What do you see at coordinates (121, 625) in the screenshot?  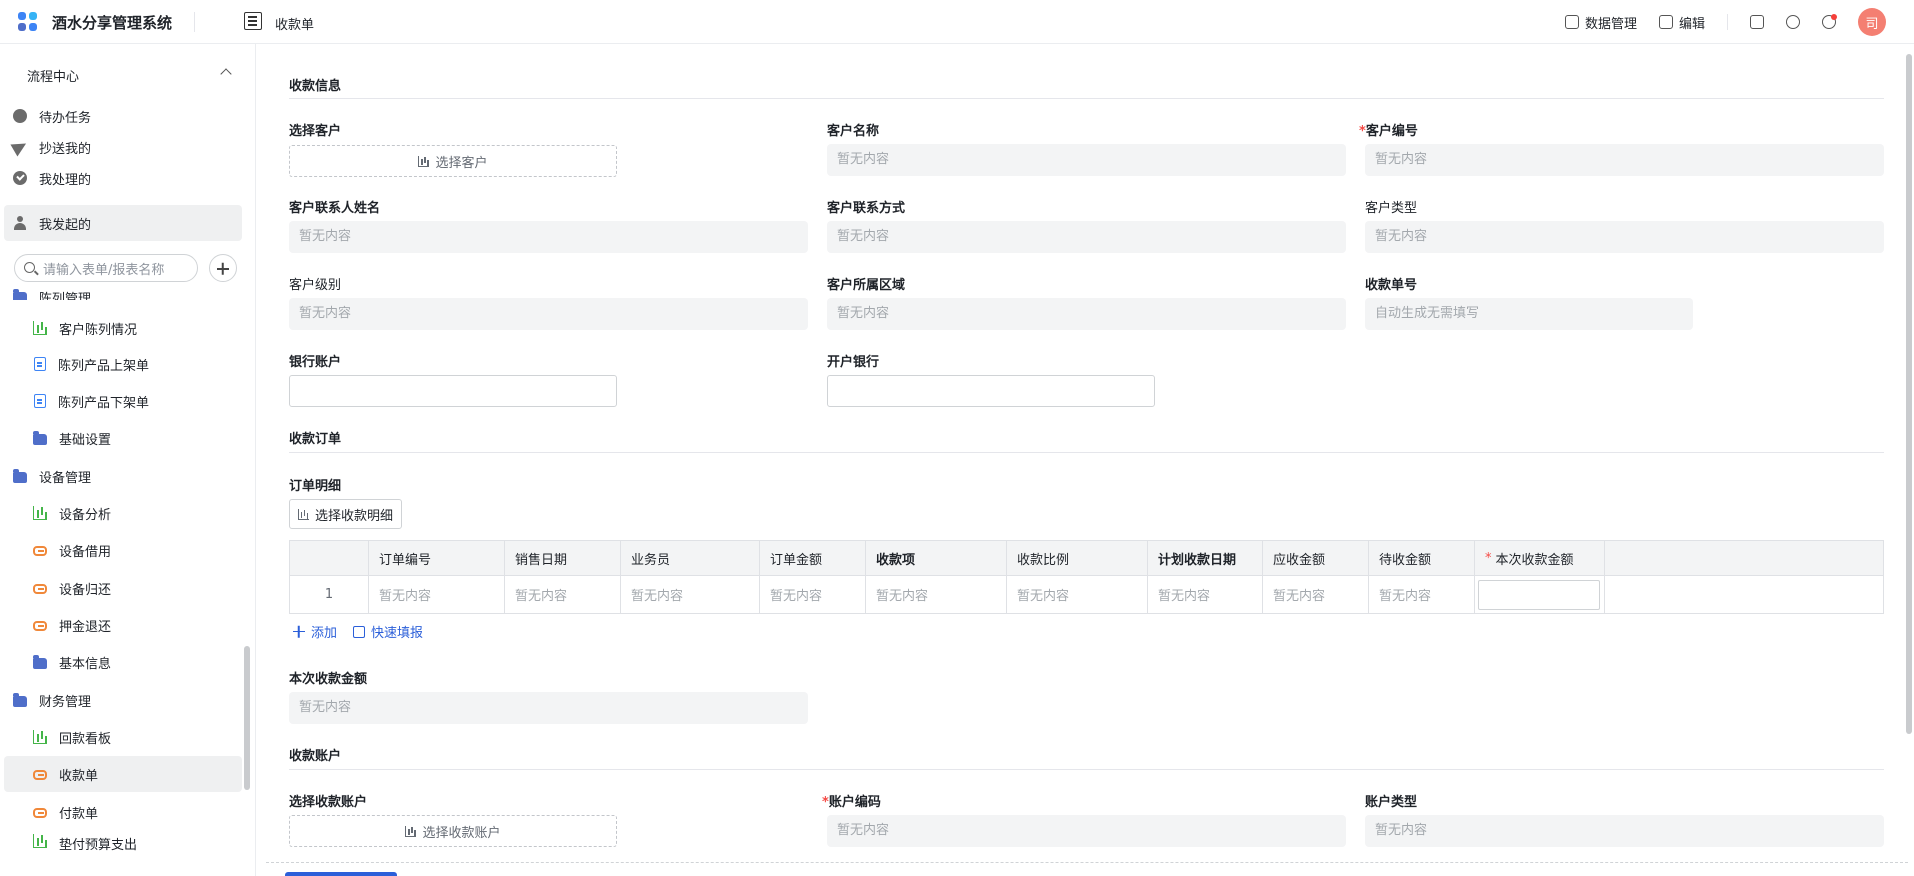 I see `sidebar-item-deposit-refund: 押金退还` at bounding box center [121, 625].